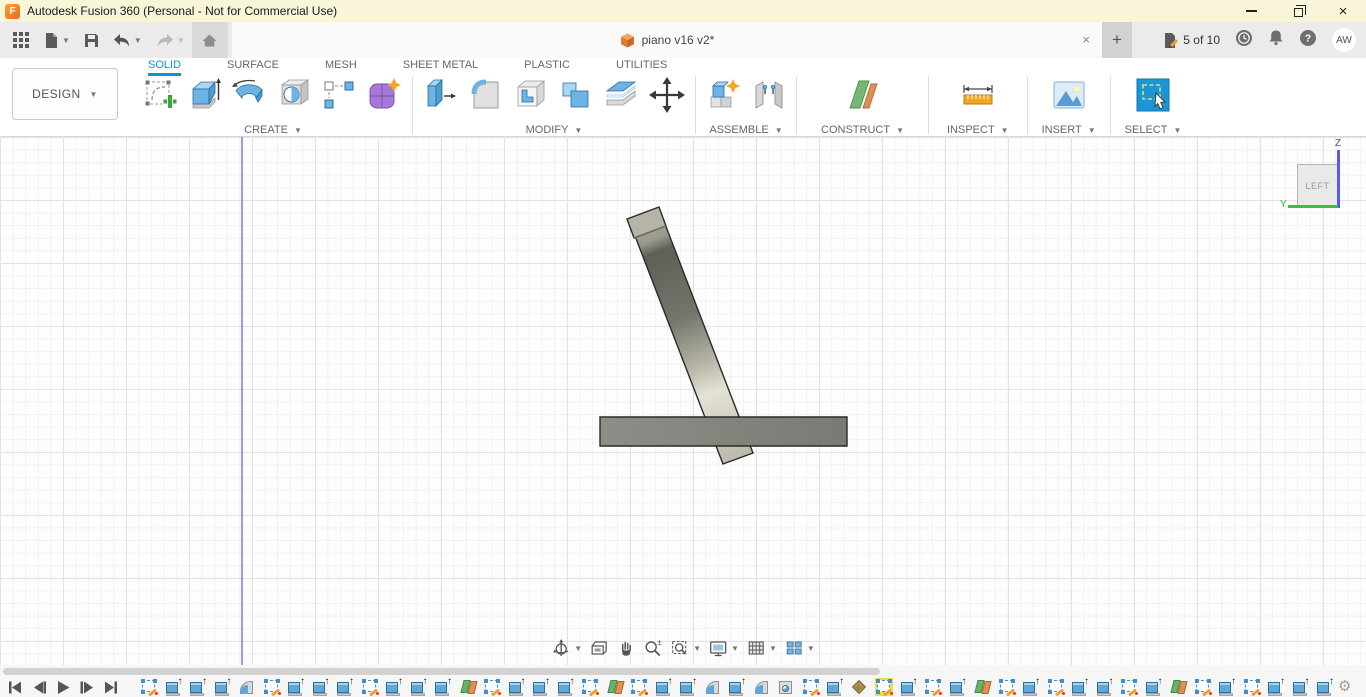  What do you see at coordinates (57, 40) in the screenshot?
I see `file-button: ▼` at bounding box center [57, 40].